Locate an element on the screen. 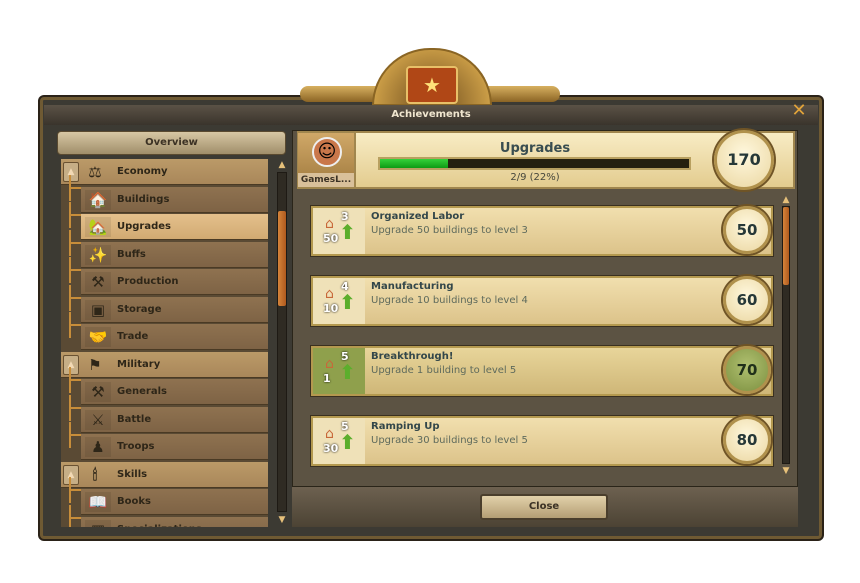 Image resolution: width=860 pixels, height=583 pixels. building-count: 50 is located at coordinates (331, 238).